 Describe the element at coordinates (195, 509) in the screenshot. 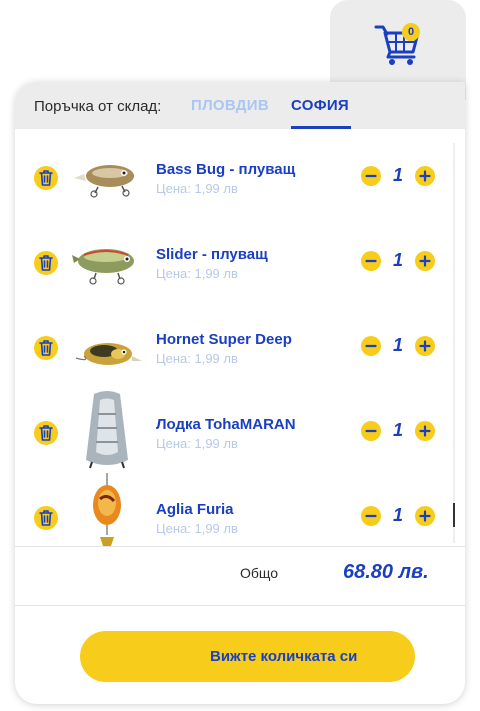

I see `product-name: Aglia Furia` at that location.